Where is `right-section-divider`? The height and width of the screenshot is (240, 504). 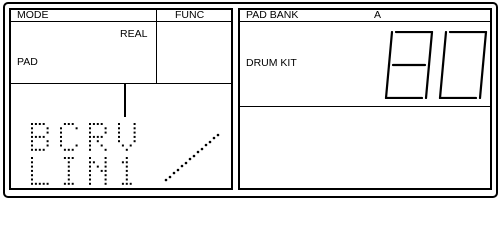 right-section-divider is located at coordinates (365, 106).